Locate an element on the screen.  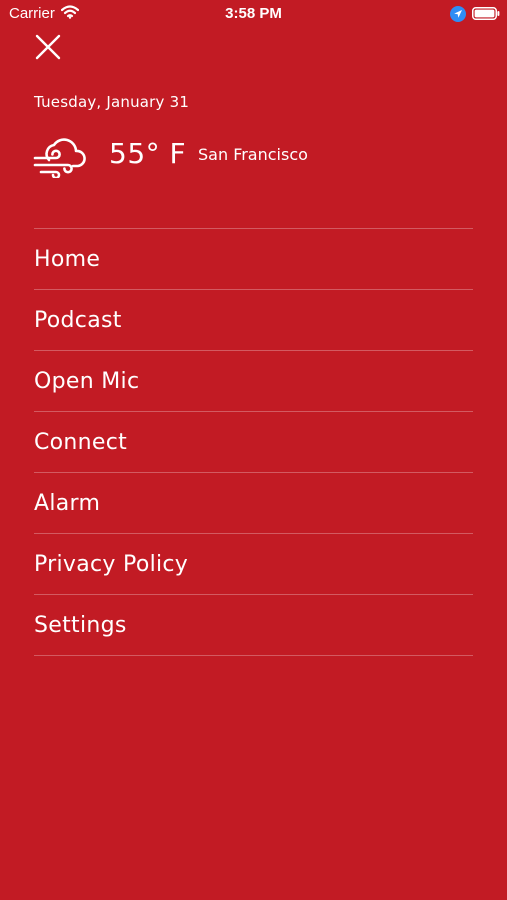
status-time: 3:58 PM is located at coordinates (253, 13).